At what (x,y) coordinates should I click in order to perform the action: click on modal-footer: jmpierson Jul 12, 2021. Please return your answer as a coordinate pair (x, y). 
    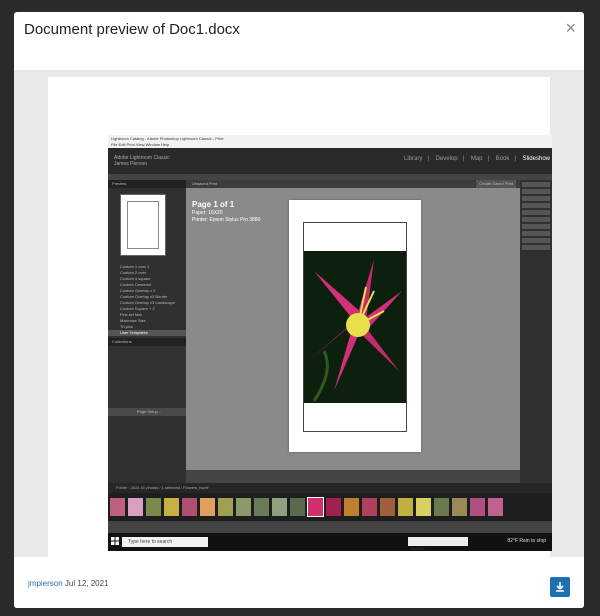
    Looking at the image, I should click on (299, 582).